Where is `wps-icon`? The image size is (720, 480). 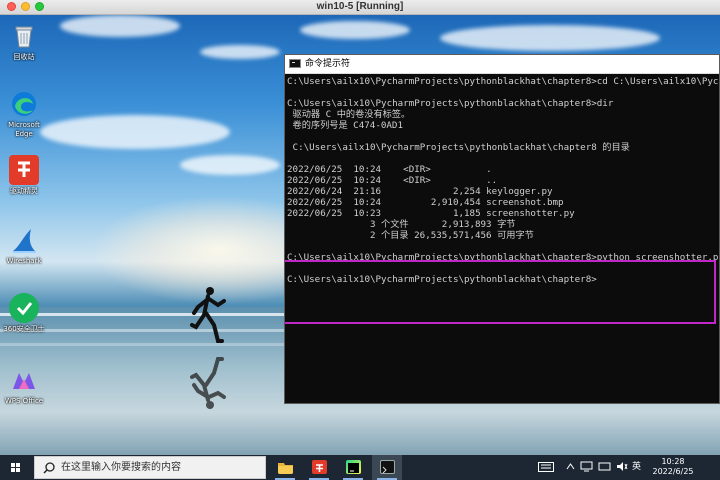 wps-icon is located at coordinates (24, 380).